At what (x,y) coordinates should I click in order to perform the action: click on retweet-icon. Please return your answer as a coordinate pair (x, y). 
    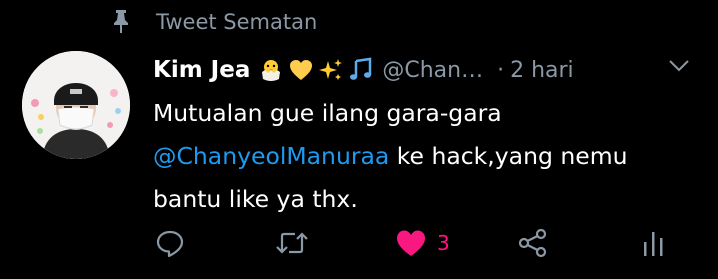
    Looking at the image, I should click on (292, 243).